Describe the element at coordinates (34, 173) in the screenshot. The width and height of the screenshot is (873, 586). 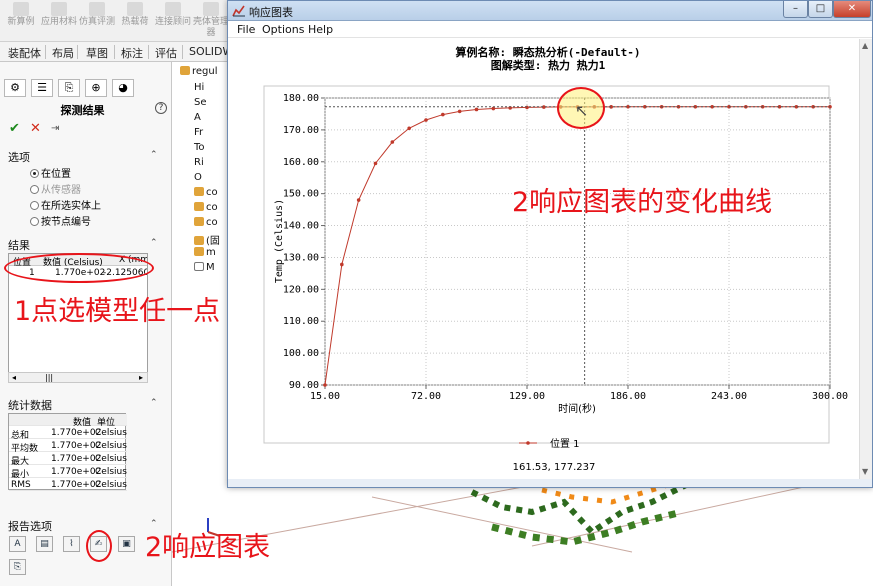
I see `radio-selected-icon` at that location.